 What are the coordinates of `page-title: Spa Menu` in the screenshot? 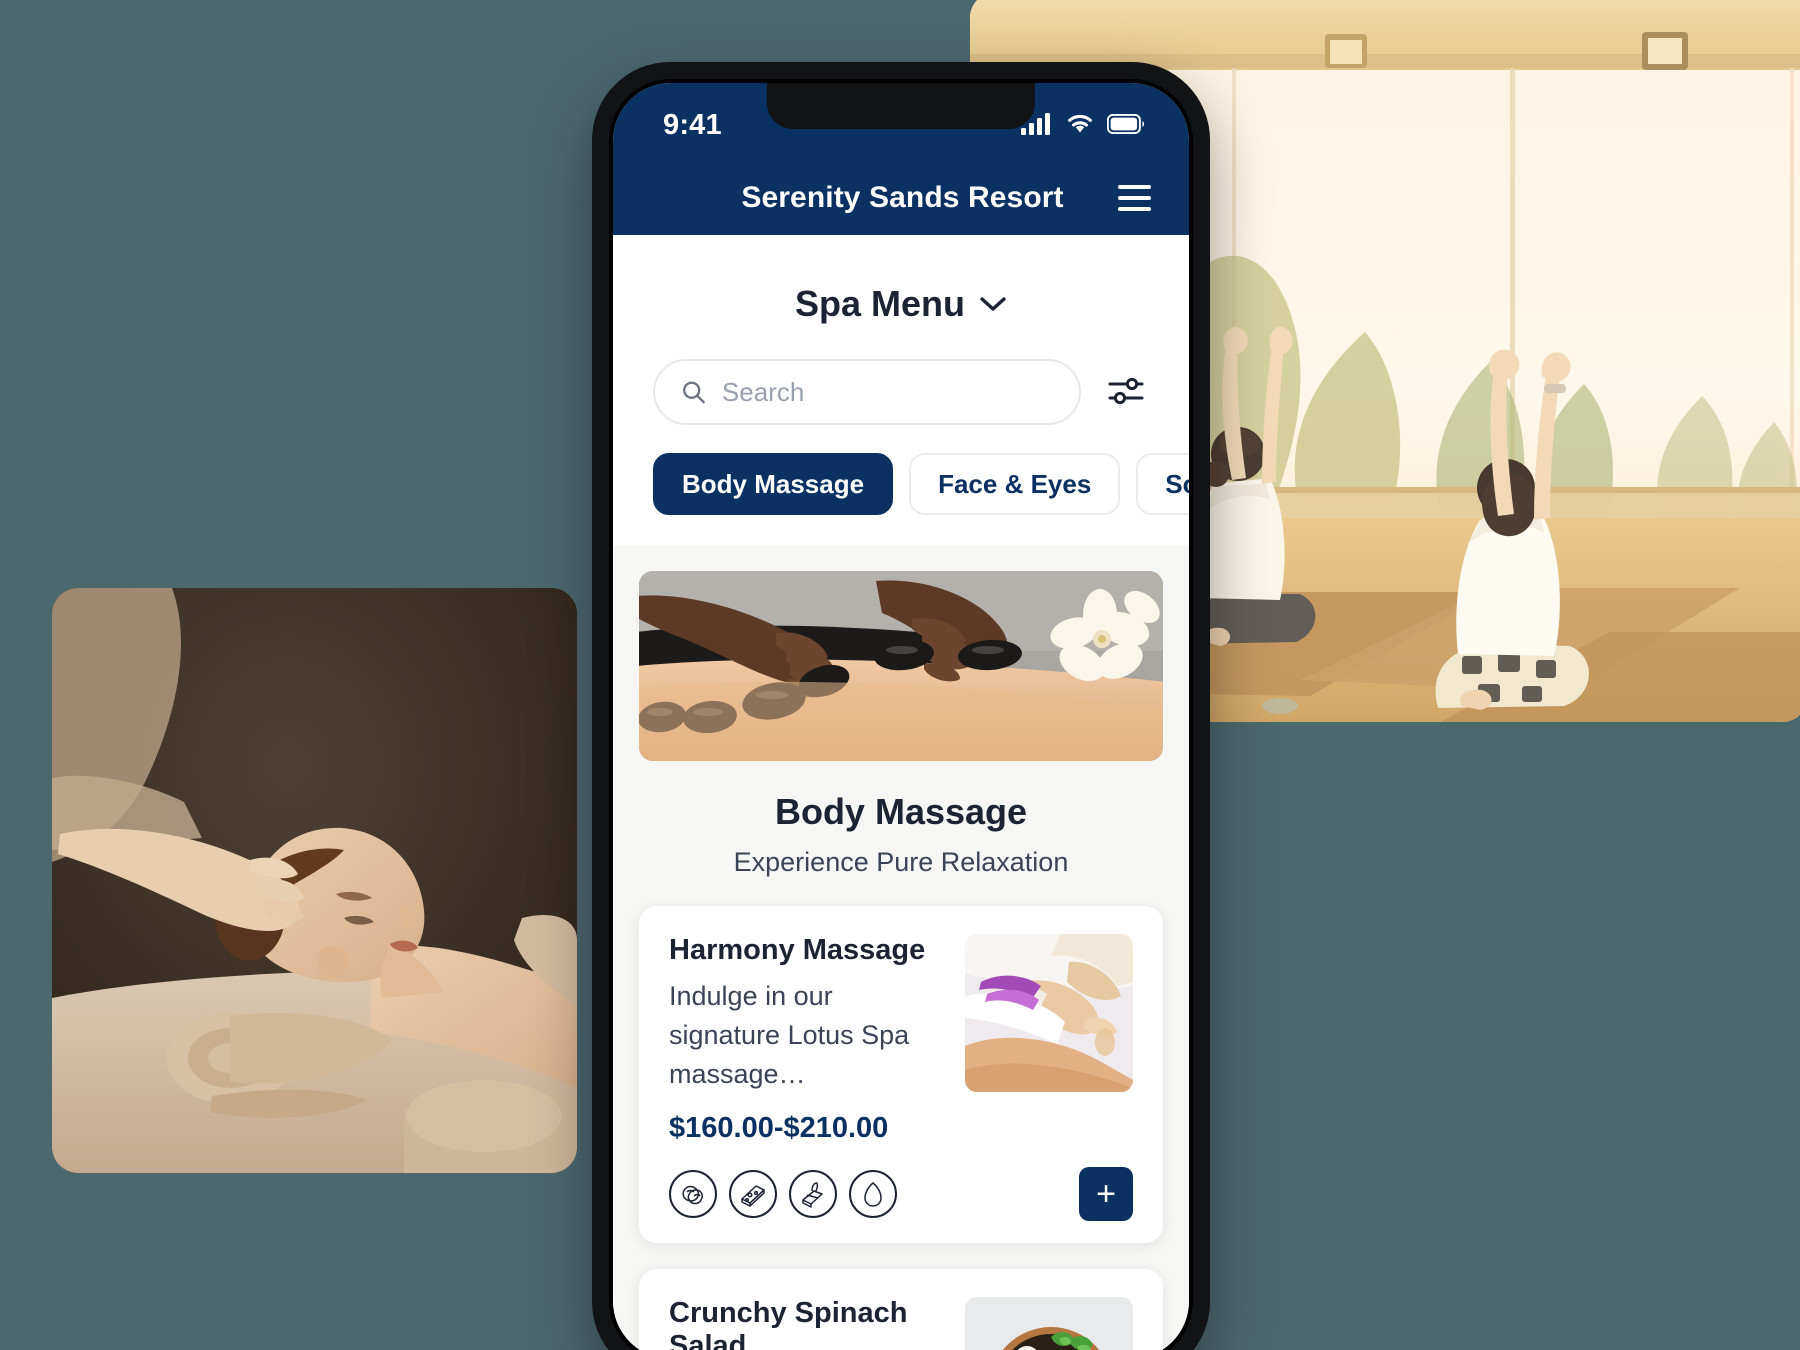 It's located at (879, 303).